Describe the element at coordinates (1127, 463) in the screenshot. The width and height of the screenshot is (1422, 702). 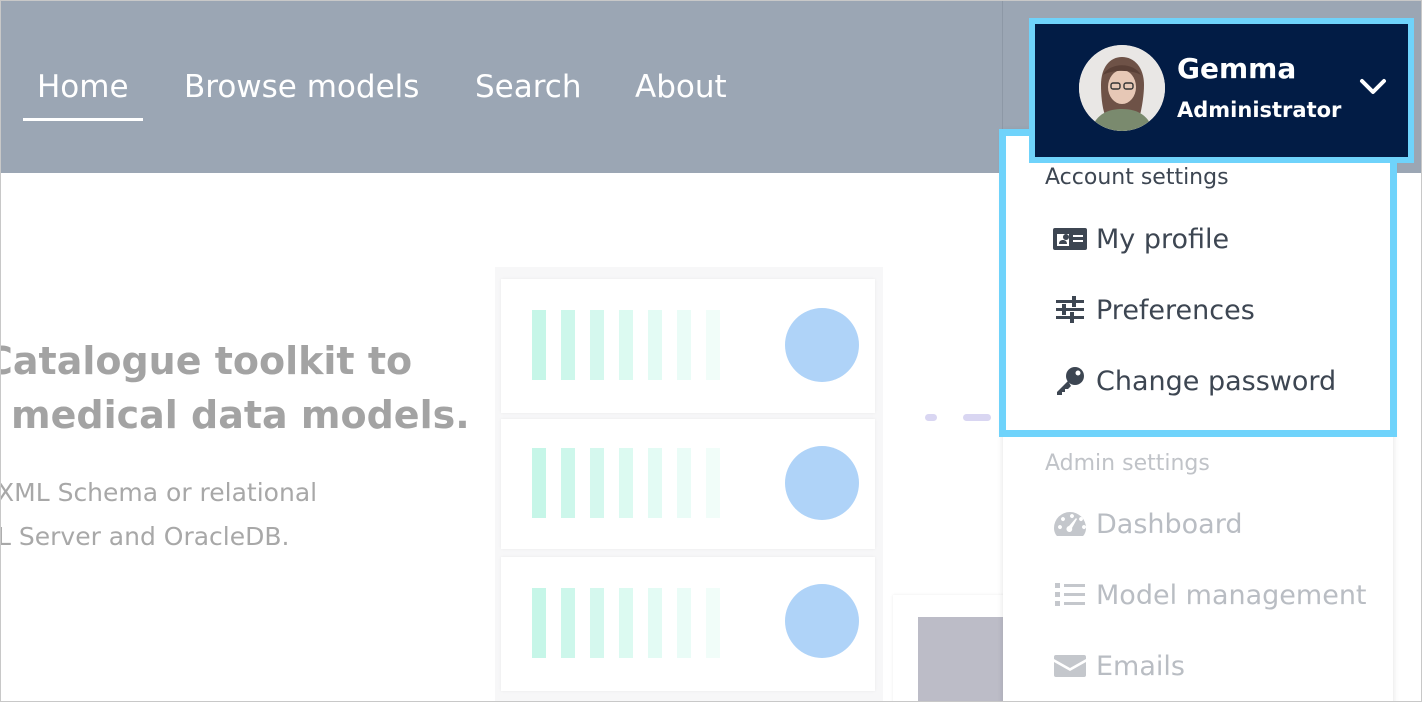
I see `admin-settings-heading: Admin settings` at that location.